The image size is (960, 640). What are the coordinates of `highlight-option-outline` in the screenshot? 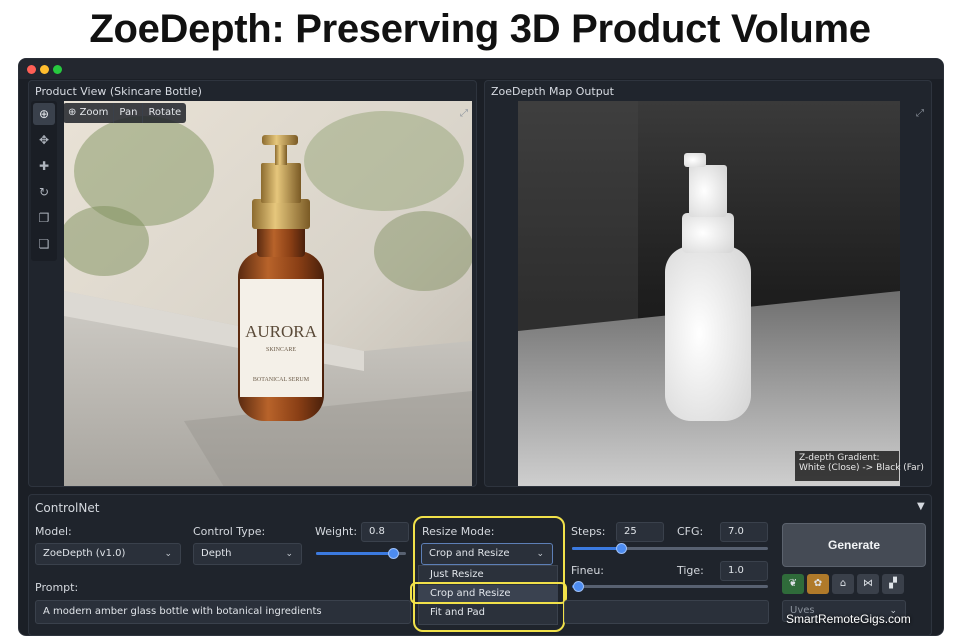 It's located at (488, 593).